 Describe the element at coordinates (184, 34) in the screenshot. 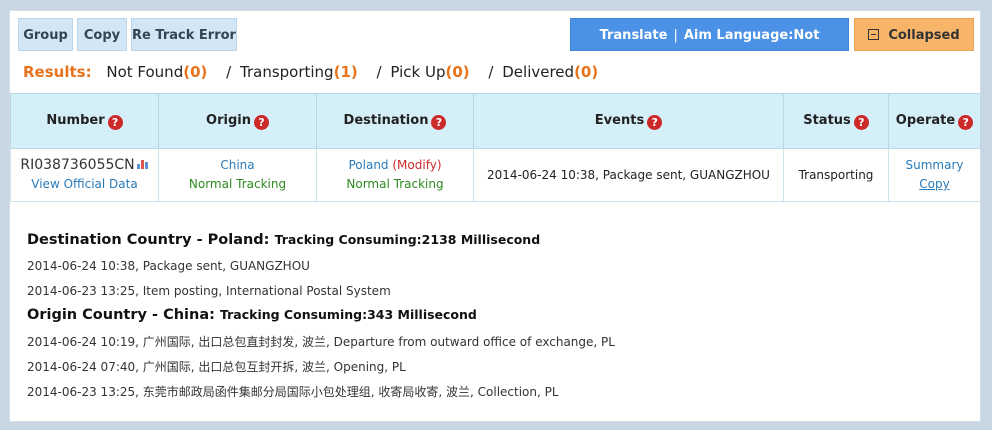

I see `retrack-error-button: Re Track Error` at that location.